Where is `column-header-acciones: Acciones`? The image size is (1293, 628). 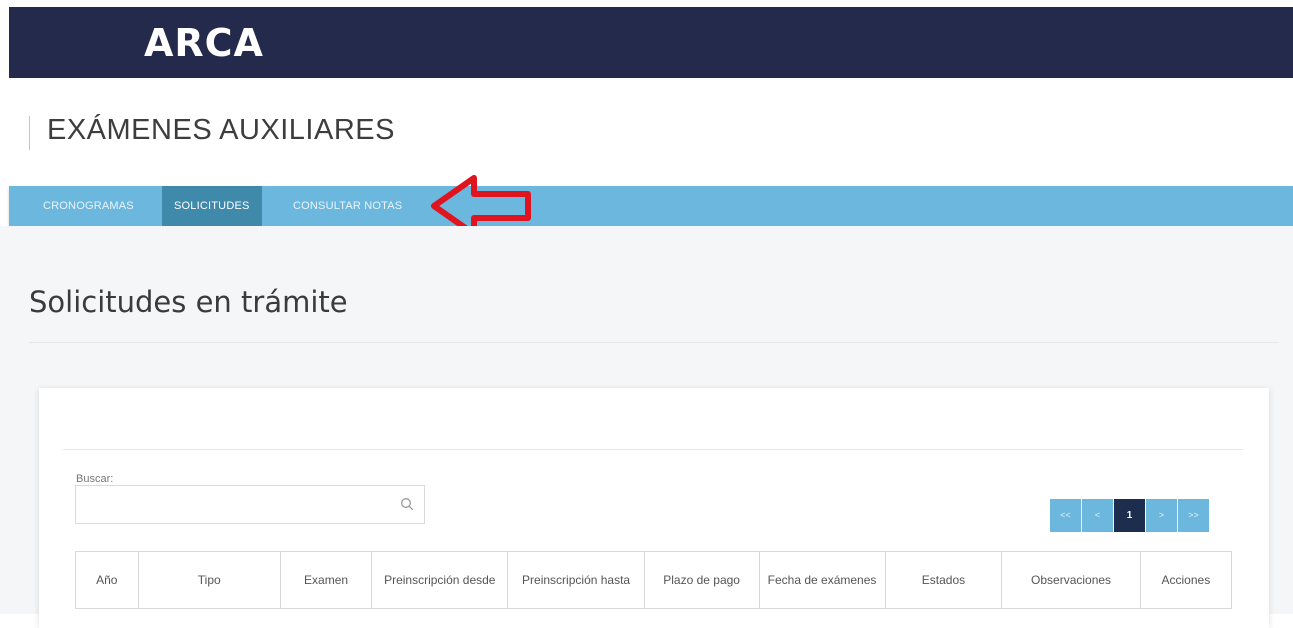 column-header-acciones: Acciones is located at coordinates (1186, 580).